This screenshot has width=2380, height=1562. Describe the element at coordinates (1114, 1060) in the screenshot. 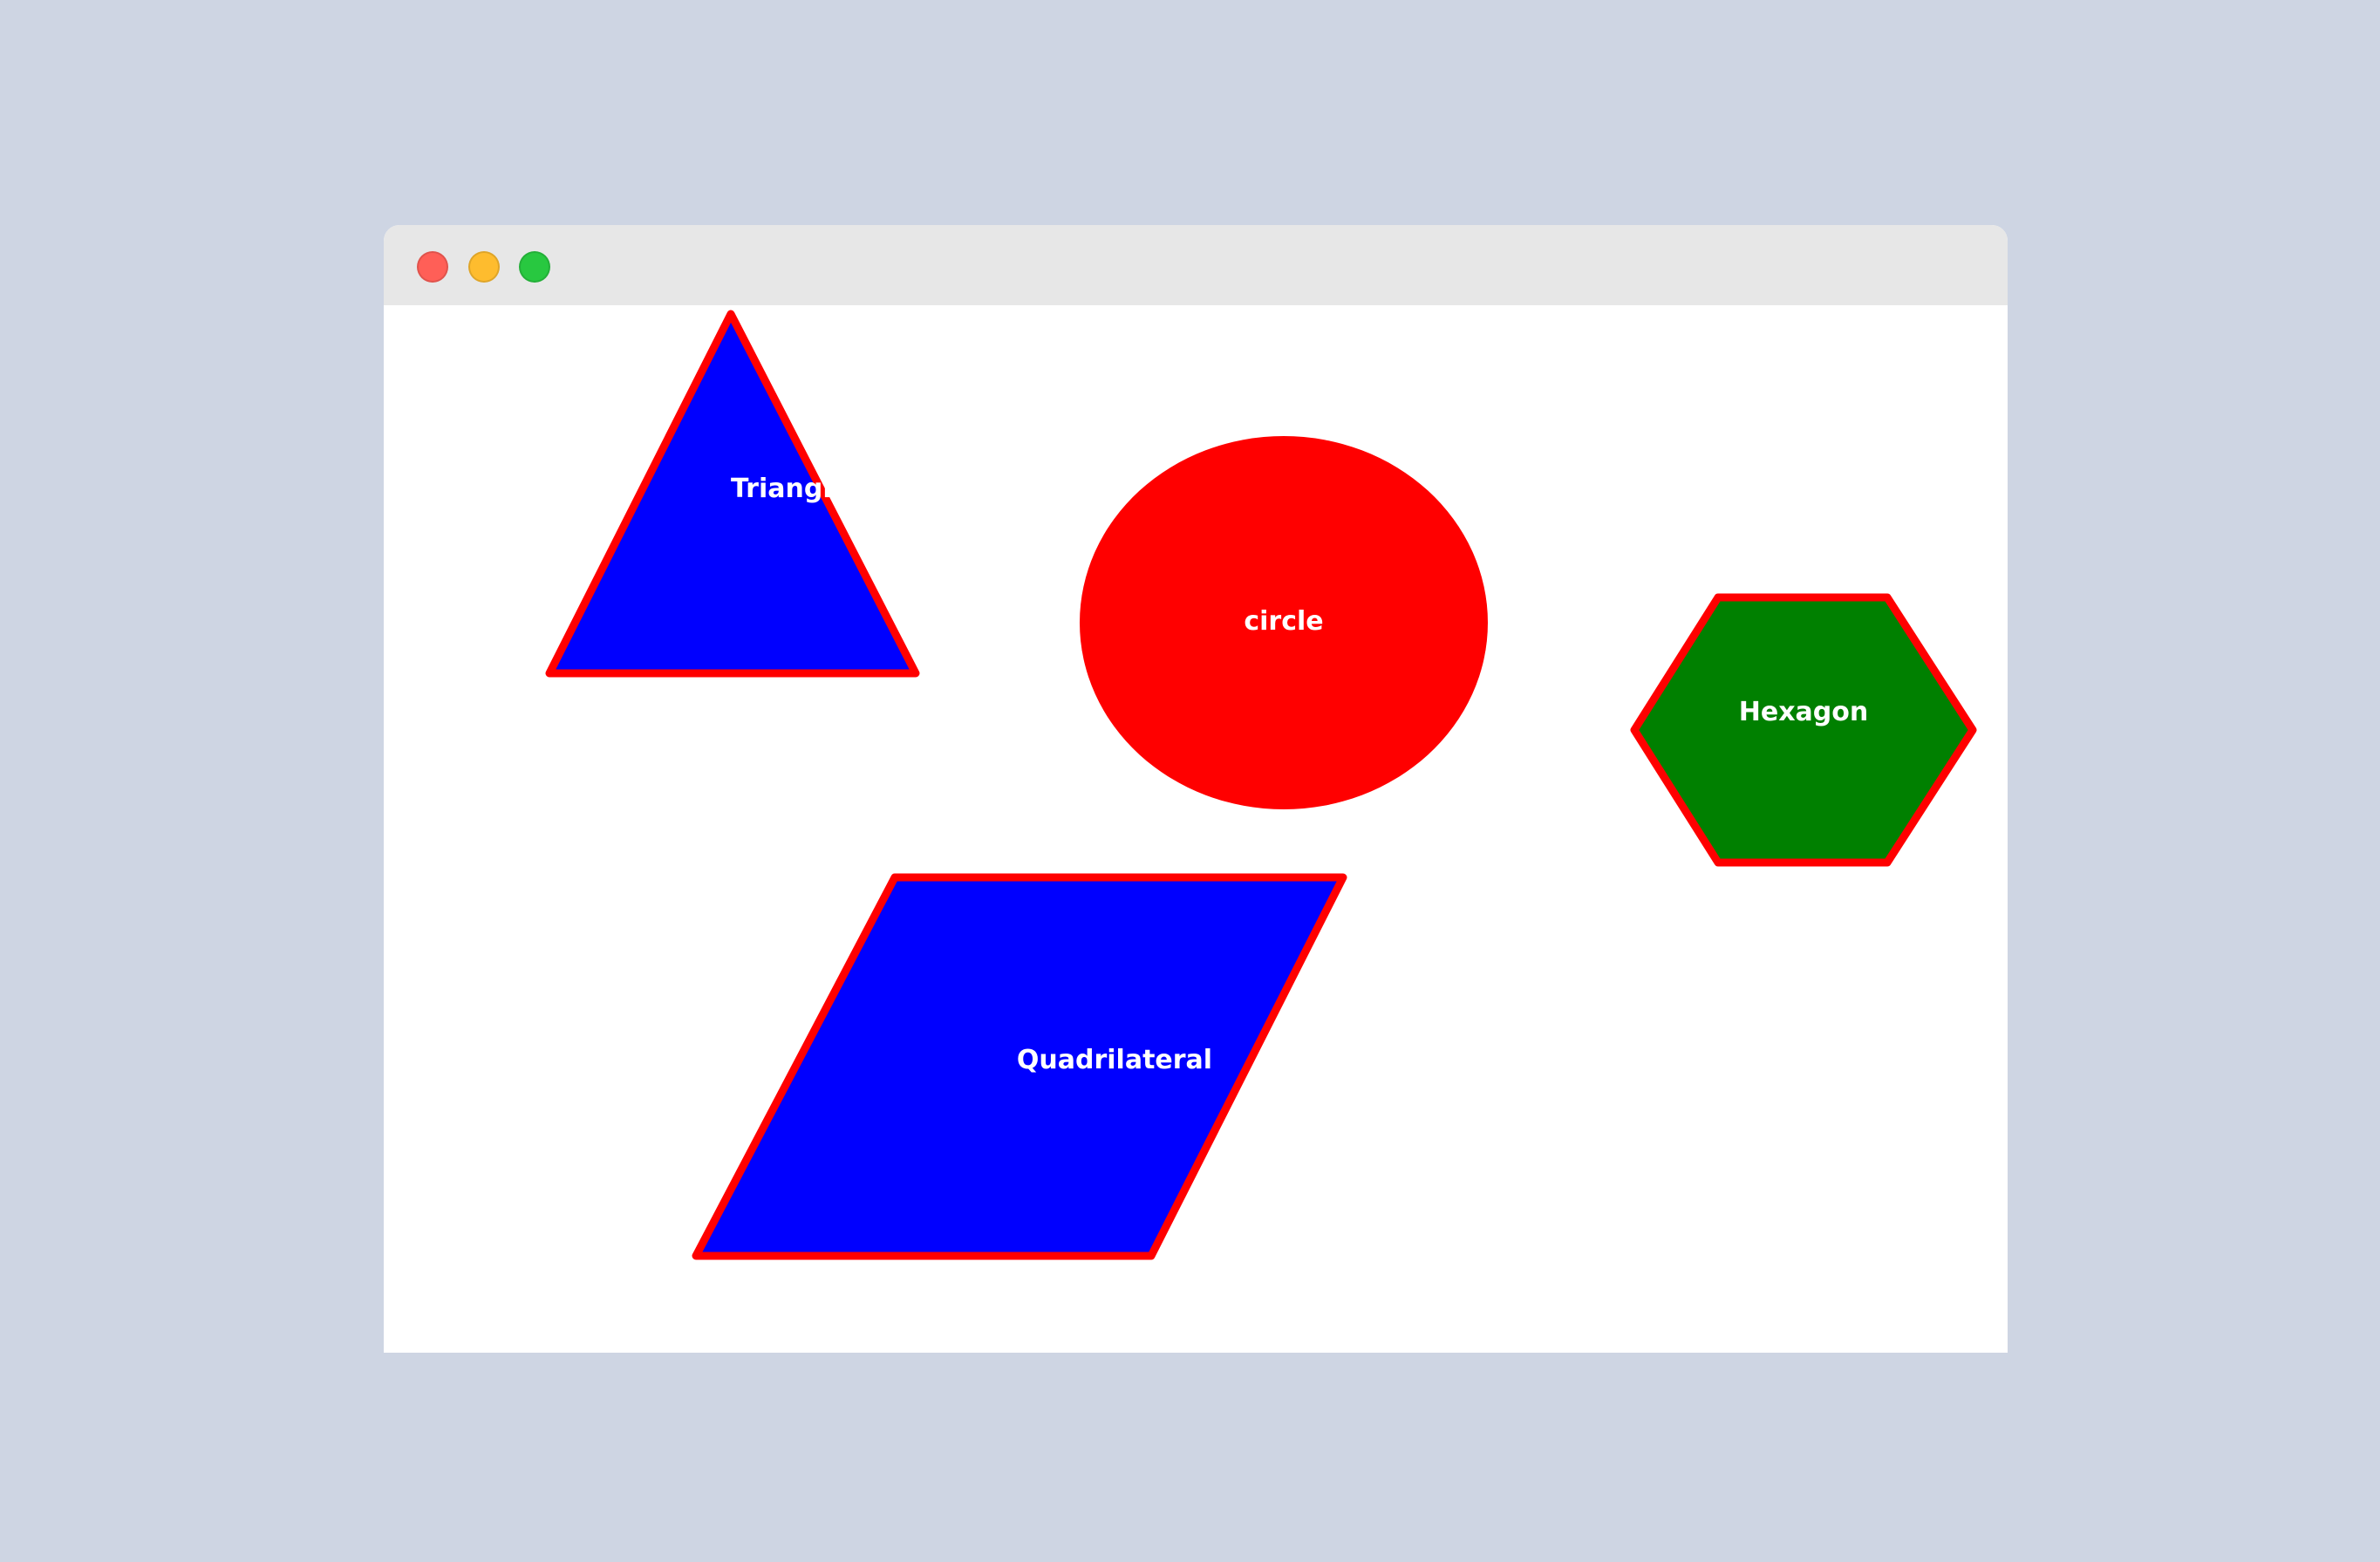

I see `quadrilateral-label: Quadrilateral` at that location.